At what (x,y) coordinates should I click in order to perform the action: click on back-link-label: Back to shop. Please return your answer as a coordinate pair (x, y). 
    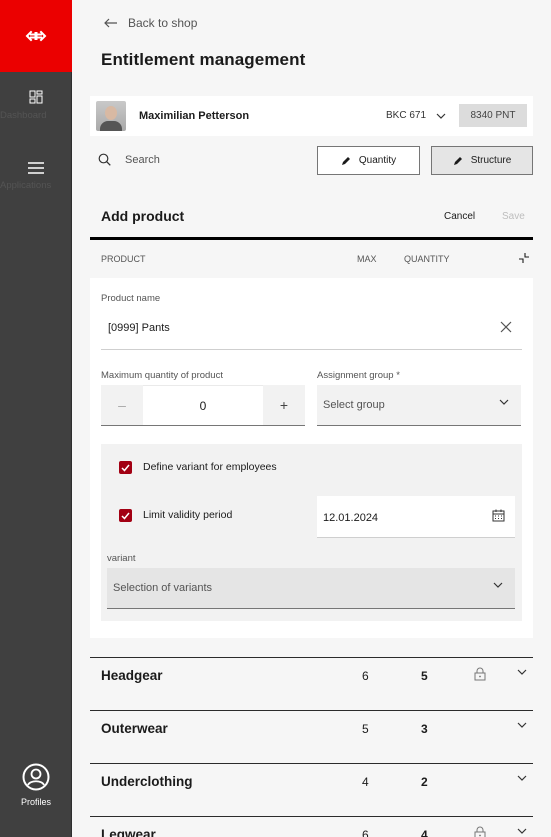
    Looking at the image, I should click on (163, 23).